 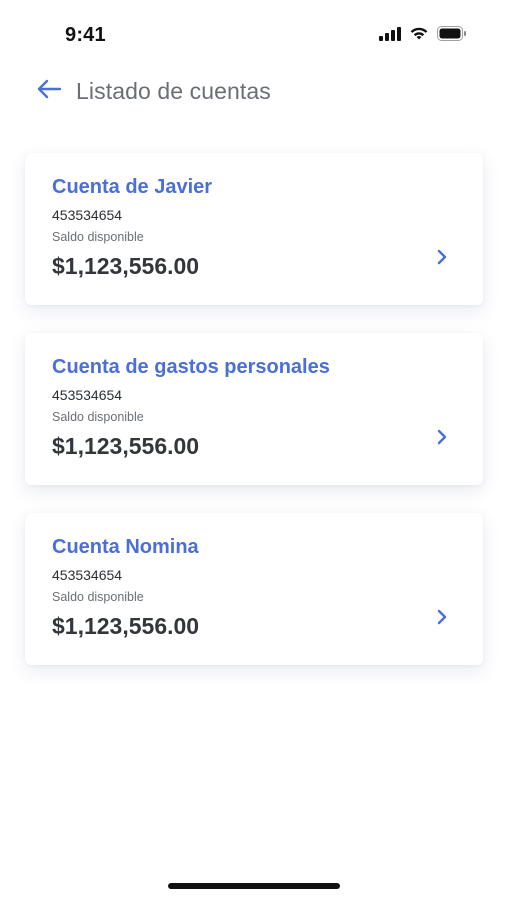 What do you see at coordinates (390, 36) in the screenshot?
I see `signal-icon` at bounding box center [390, 36].